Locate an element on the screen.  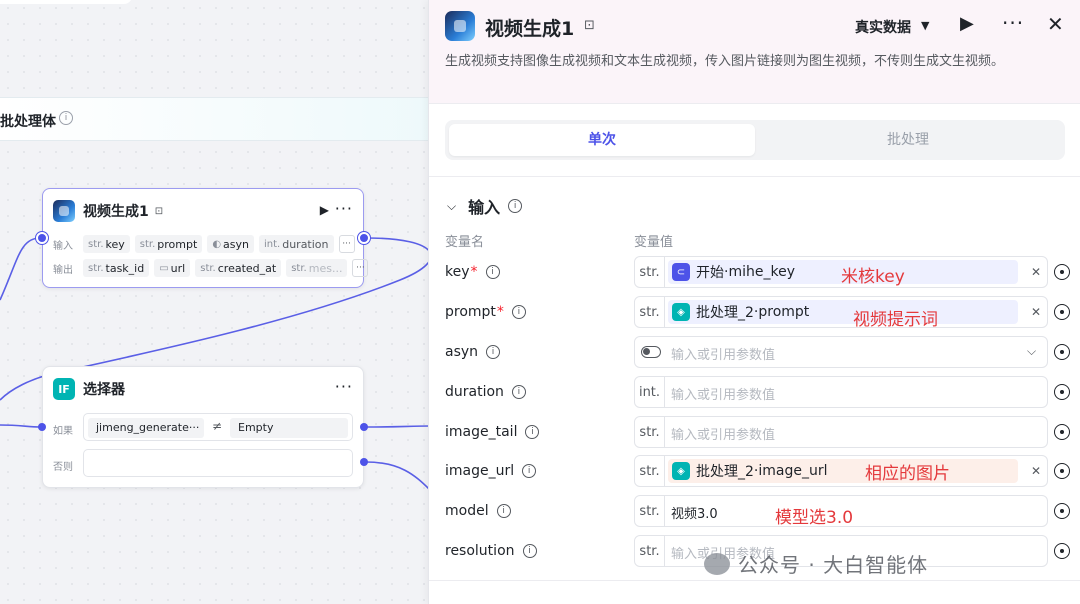
param-value-image-url: str. ◈ 批处理_2 · image_url ✕ is located at coordinates (841, 471).